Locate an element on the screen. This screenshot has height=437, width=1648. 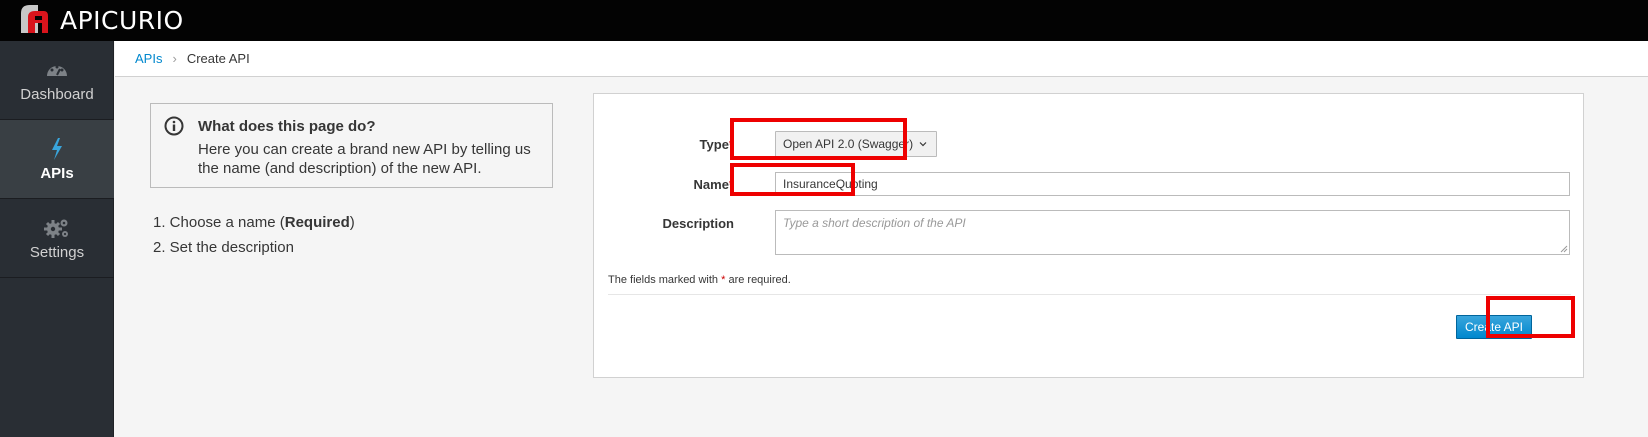
sidebar-item-dashboard: Dashboard is located at coordinates (57, 80).